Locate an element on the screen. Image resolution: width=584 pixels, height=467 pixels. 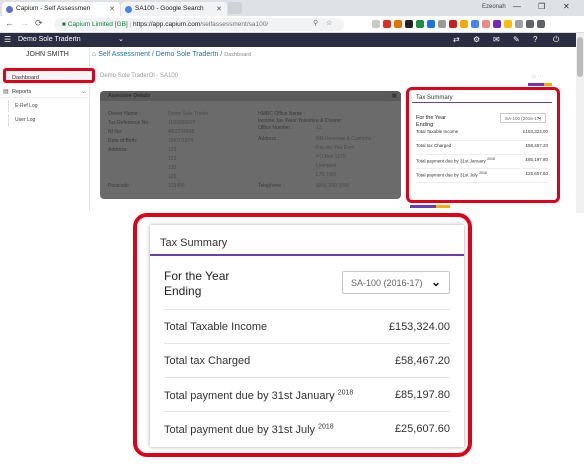
panel-tools-icon: ⌂ ··· is located at coordinates (537, 77).